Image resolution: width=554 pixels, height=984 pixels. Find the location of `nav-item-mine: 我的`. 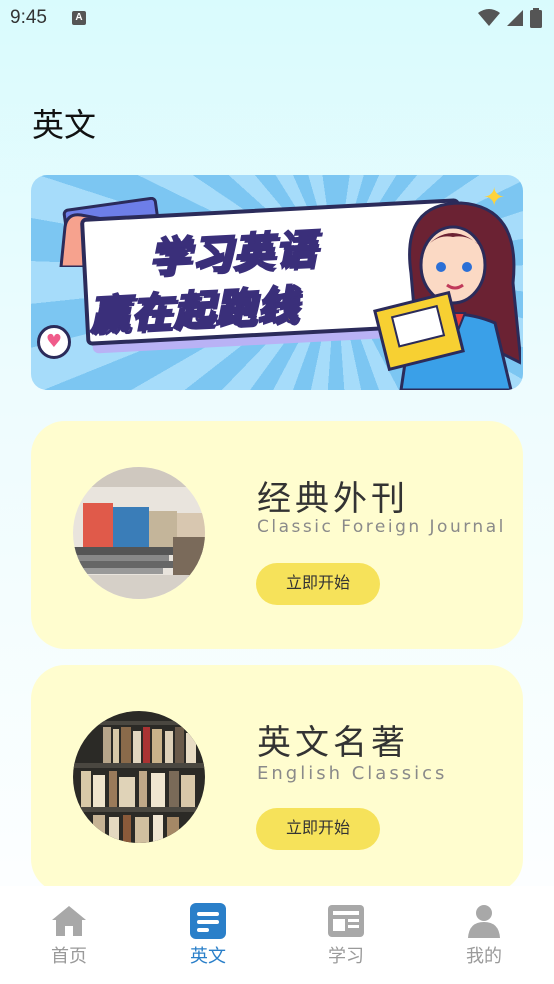

nav-item-mine: 我的 is located at coordinates (484, 934).